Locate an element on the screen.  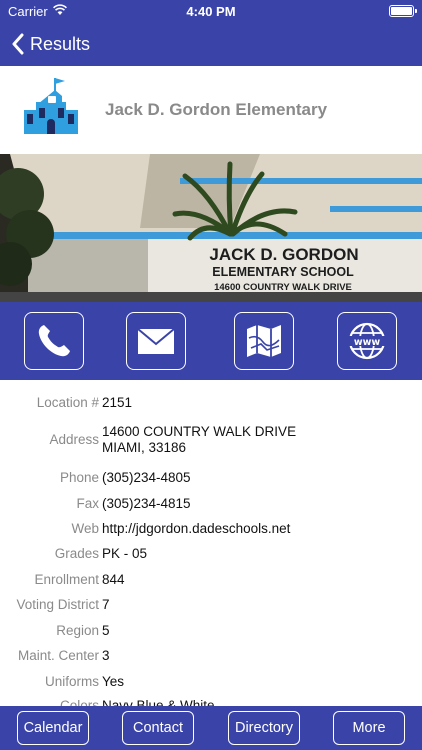
detail-label: Fax is located at coordinates (87, 503).